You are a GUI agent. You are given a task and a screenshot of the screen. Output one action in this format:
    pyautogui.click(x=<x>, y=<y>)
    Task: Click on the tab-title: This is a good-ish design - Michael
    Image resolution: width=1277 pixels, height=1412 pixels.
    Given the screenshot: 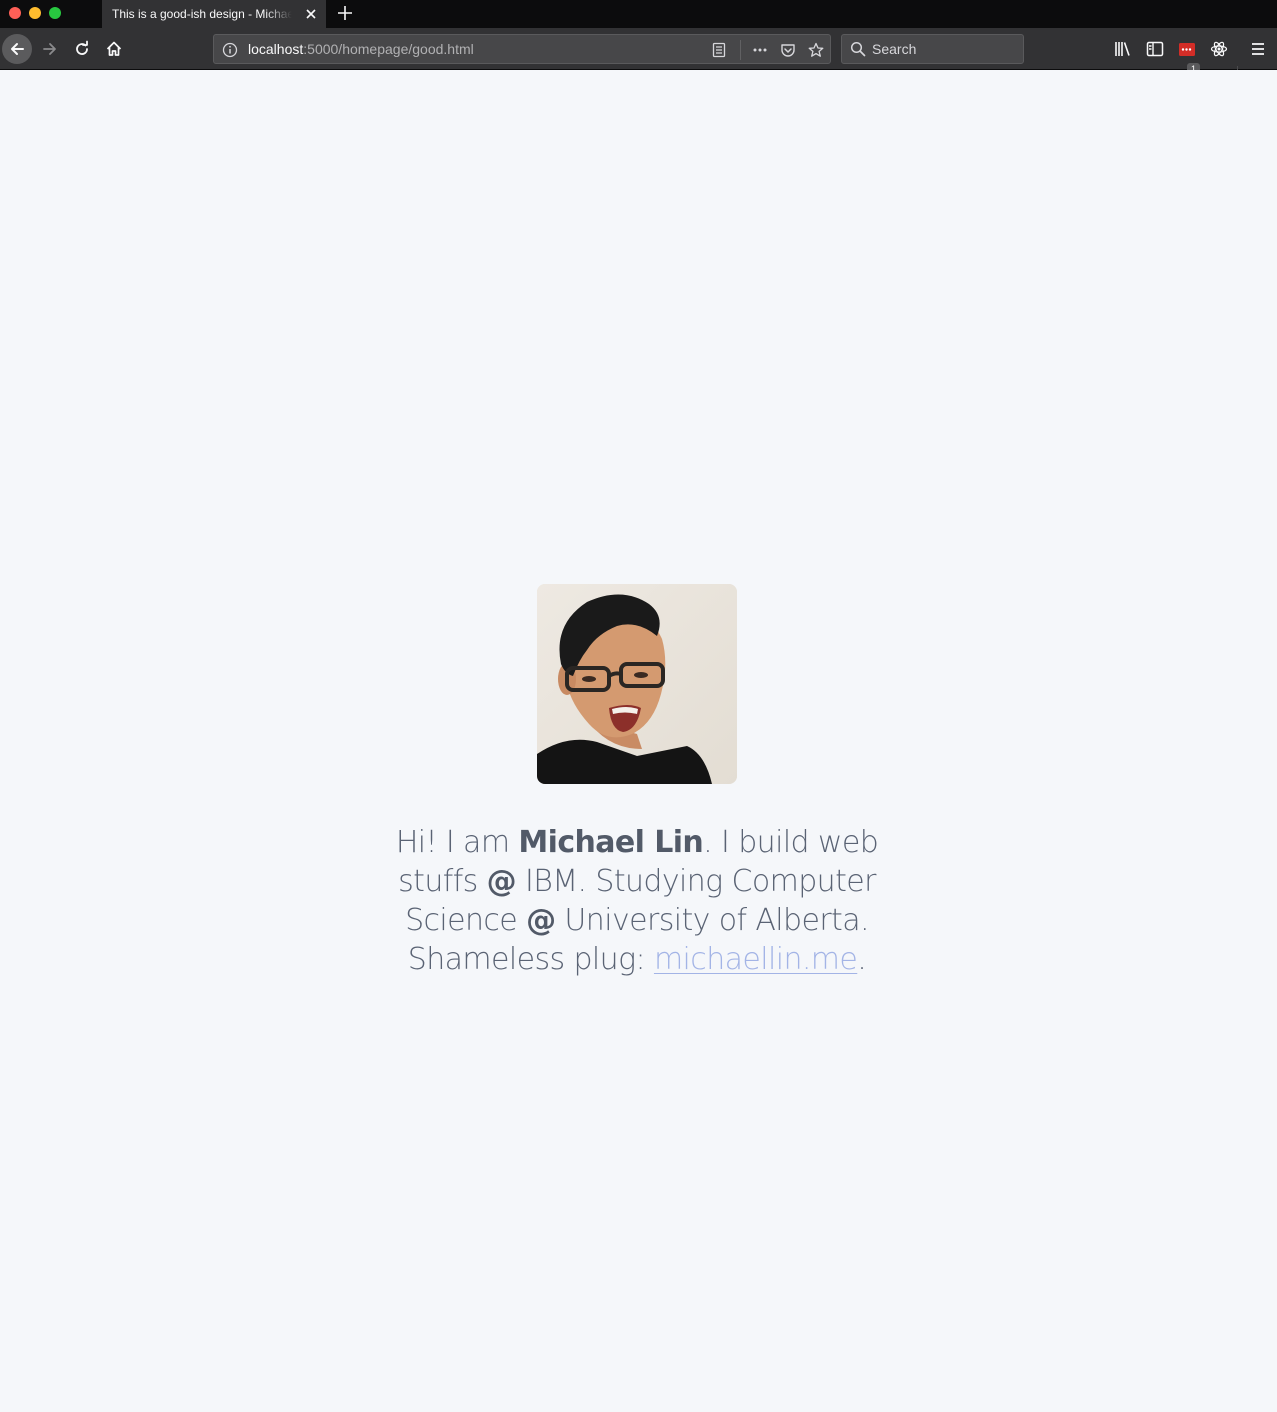 What is the action you would take?
    pyautogui.click(x=202, y=14)
    